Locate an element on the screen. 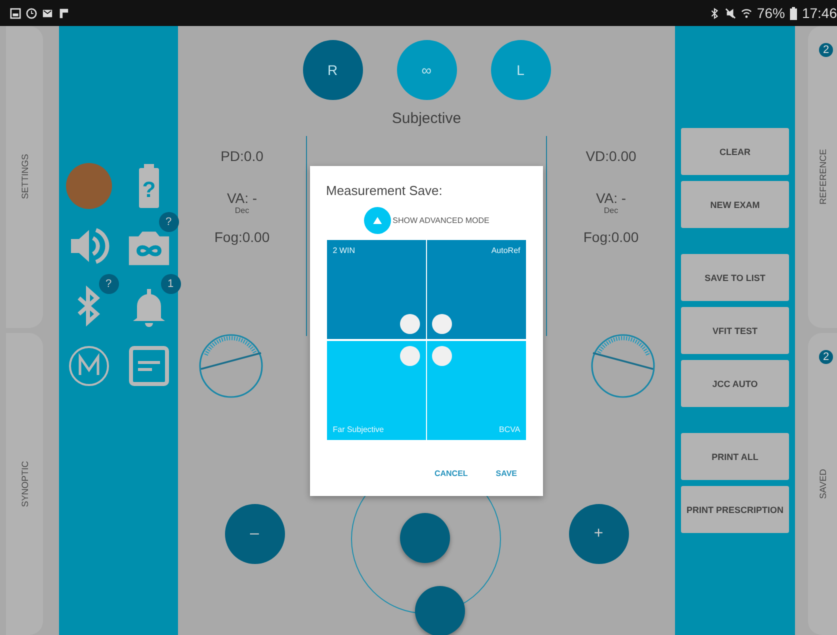  cell-label: BCVA is located at coordinates (509, 429).